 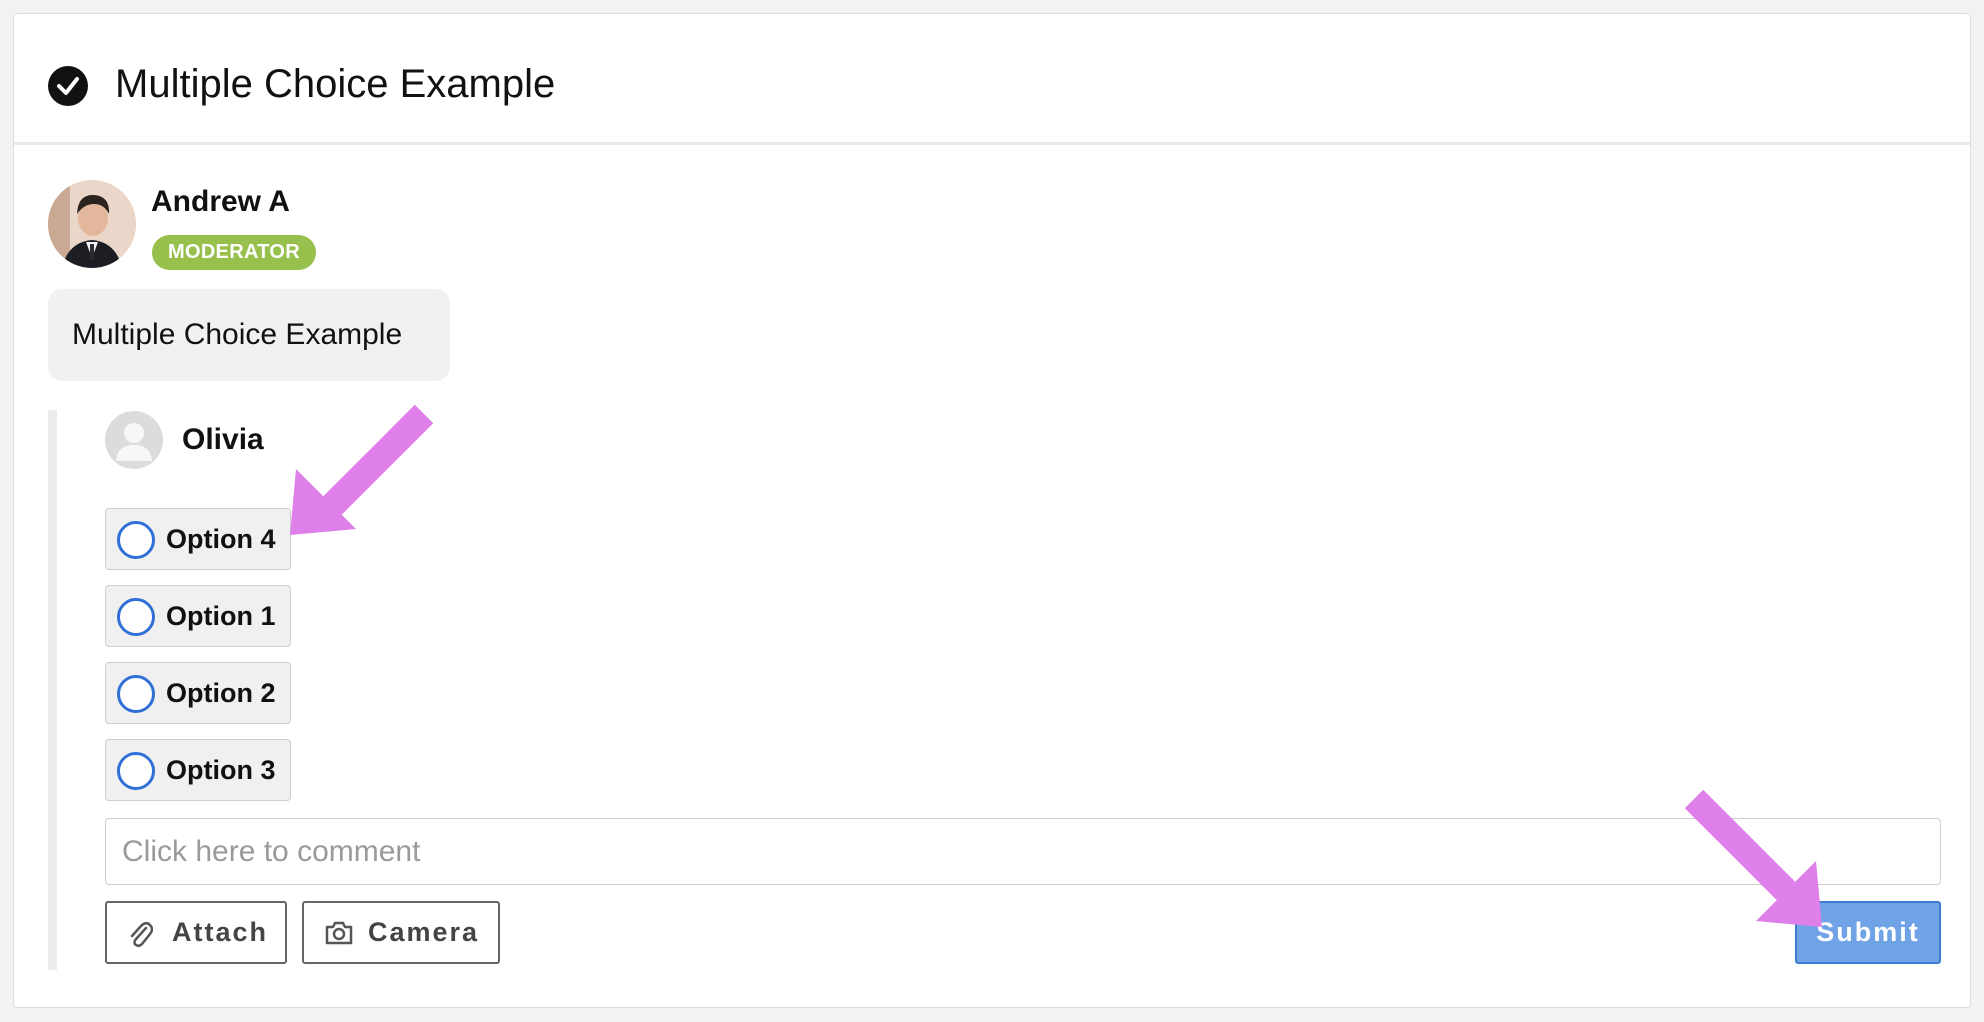 I want to click on option-label: Option 2, so click(x=221, y=693).